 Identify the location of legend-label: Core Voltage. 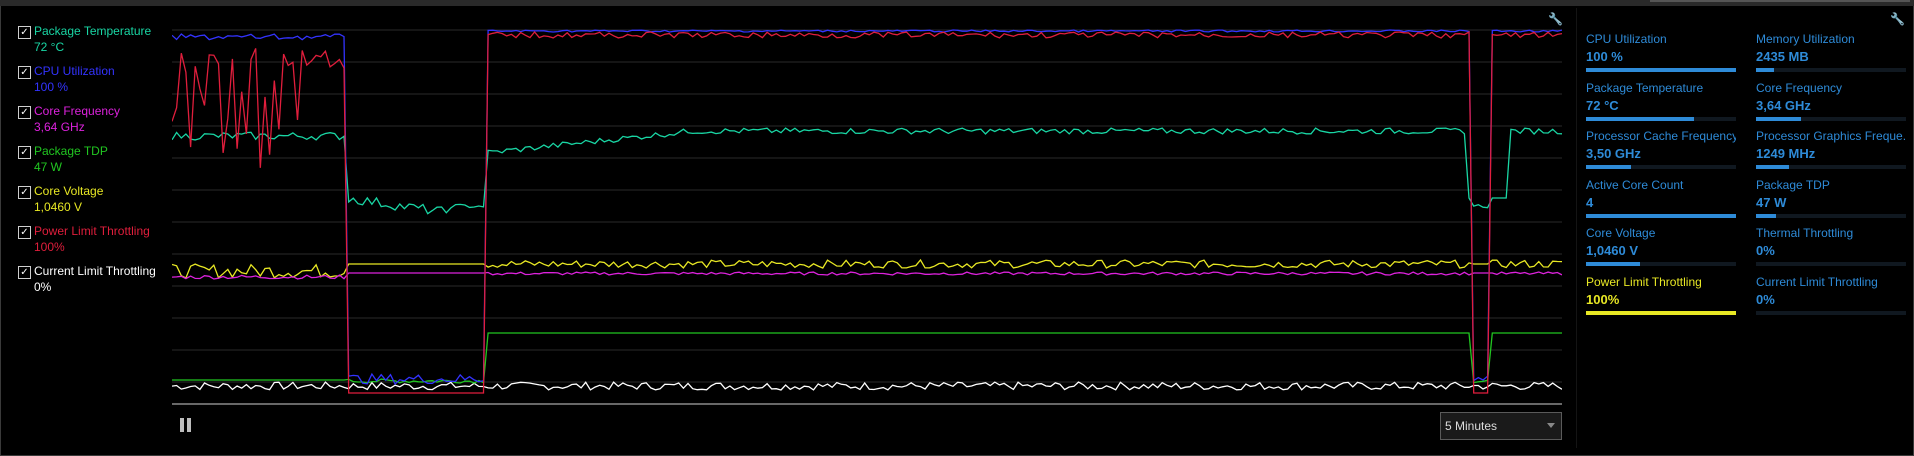
(69, 191).